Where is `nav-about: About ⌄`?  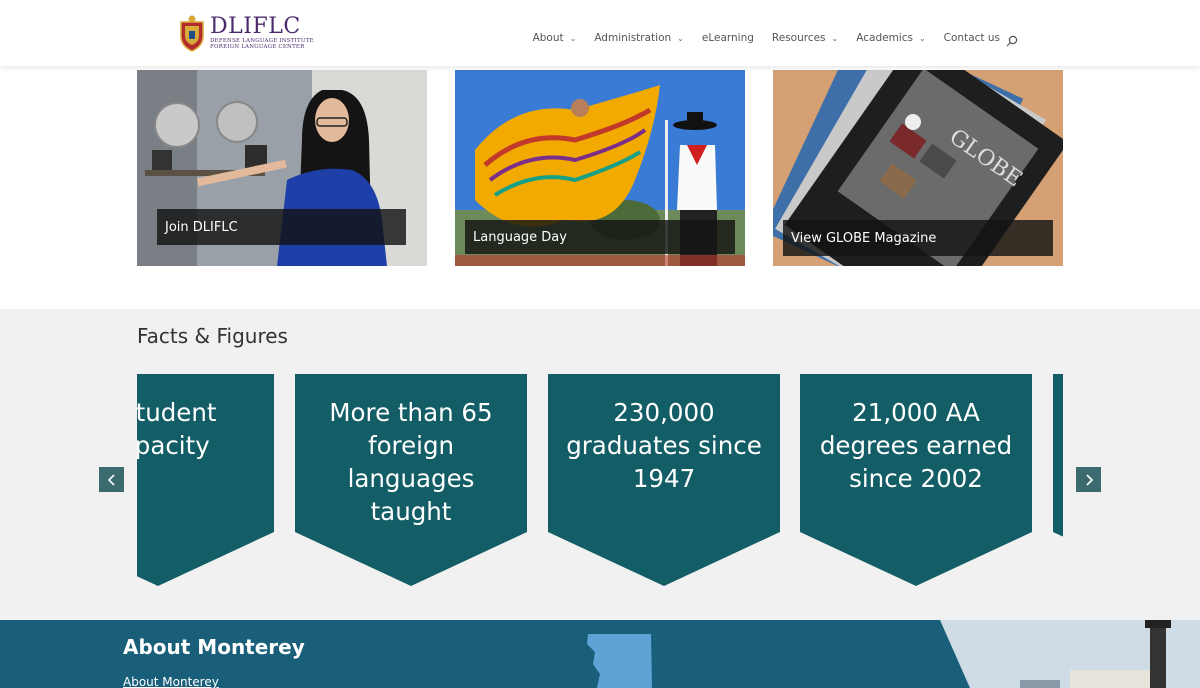 nav-about: About ⌄ is located at coordinates (555, 38).